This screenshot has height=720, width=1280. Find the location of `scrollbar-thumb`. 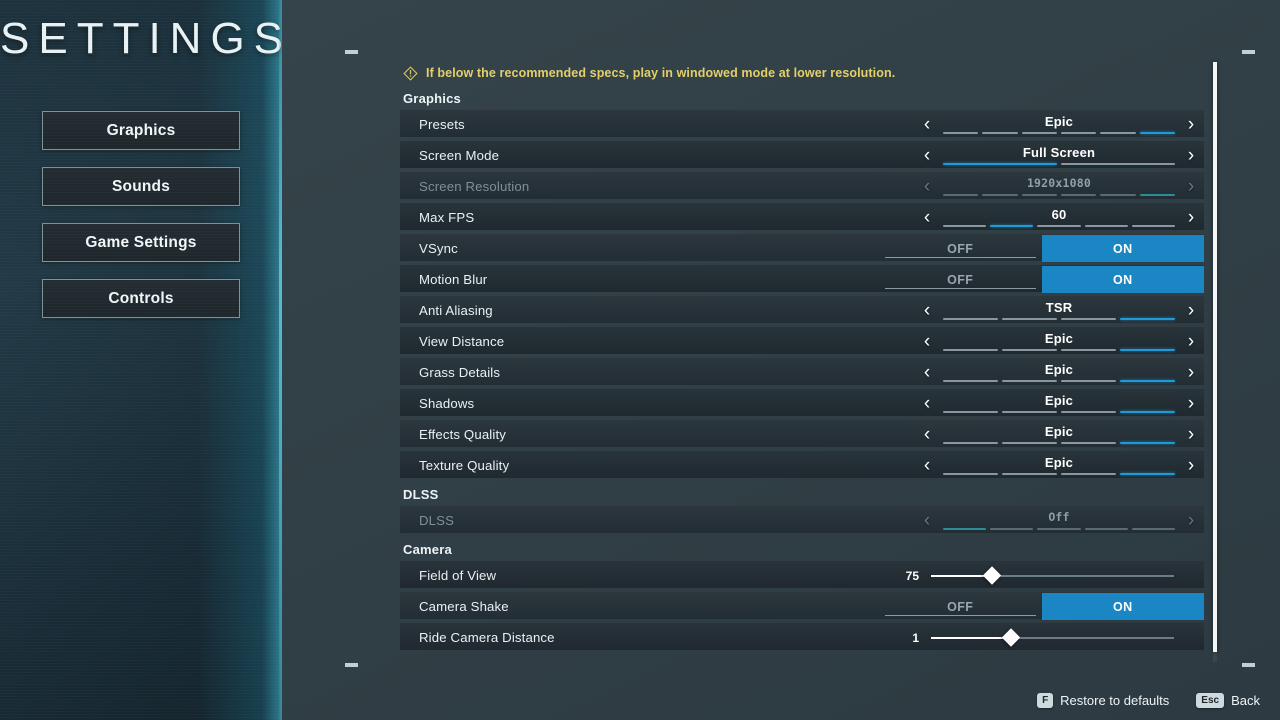

scrollbar-thumb is located at coordinates (1215, 357).